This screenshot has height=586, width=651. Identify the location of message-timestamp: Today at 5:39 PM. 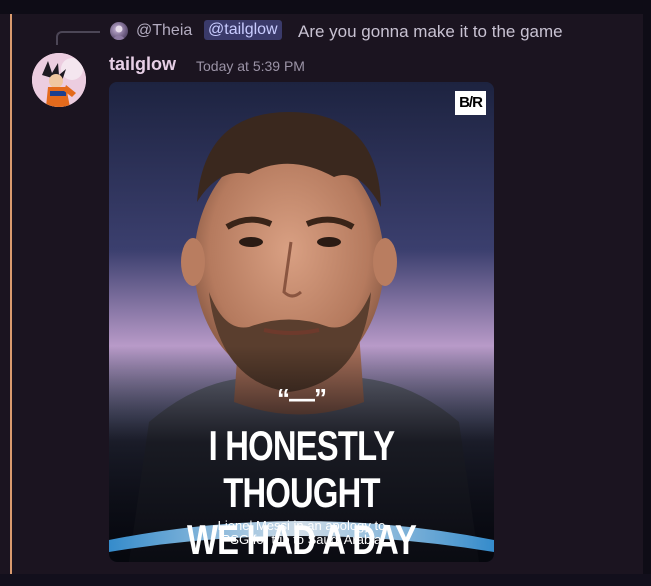
(250, 66).